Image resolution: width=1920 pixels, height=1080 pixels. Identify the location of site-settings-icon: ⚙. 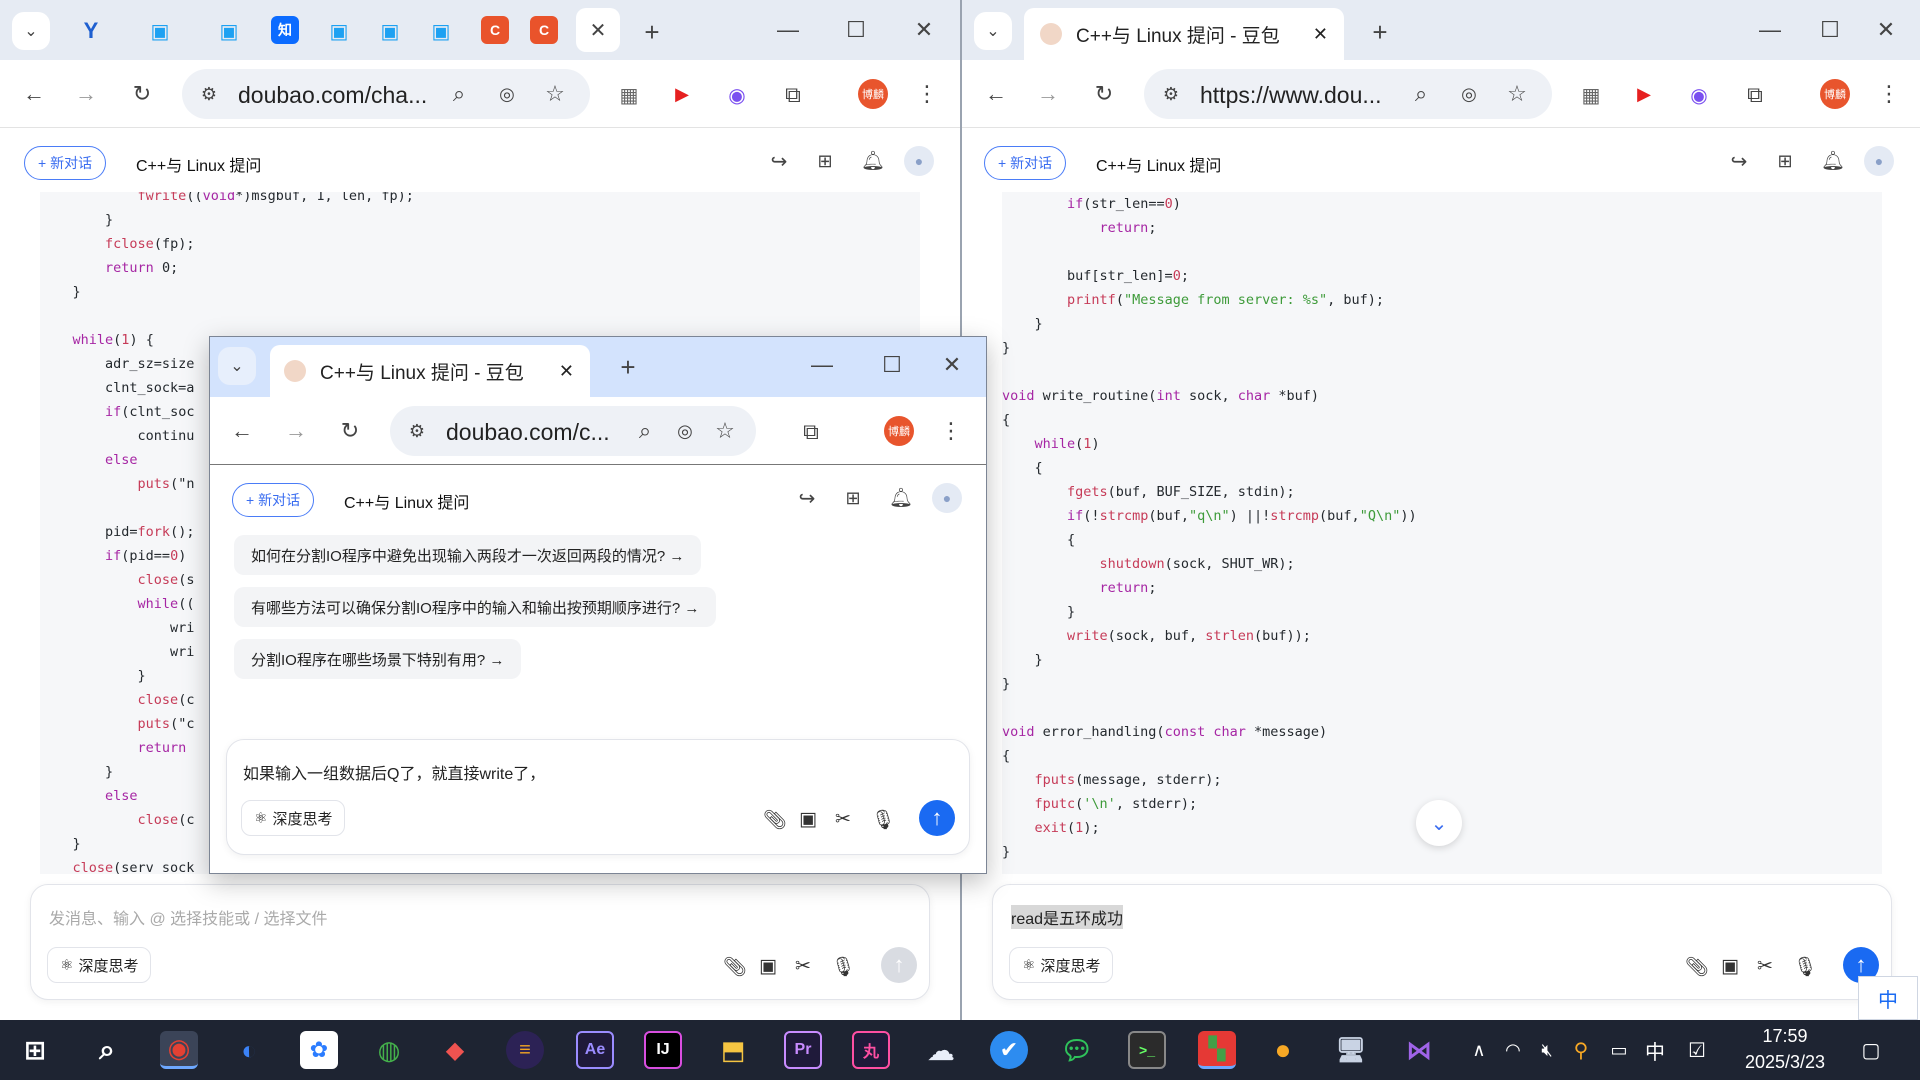
(417, 431).